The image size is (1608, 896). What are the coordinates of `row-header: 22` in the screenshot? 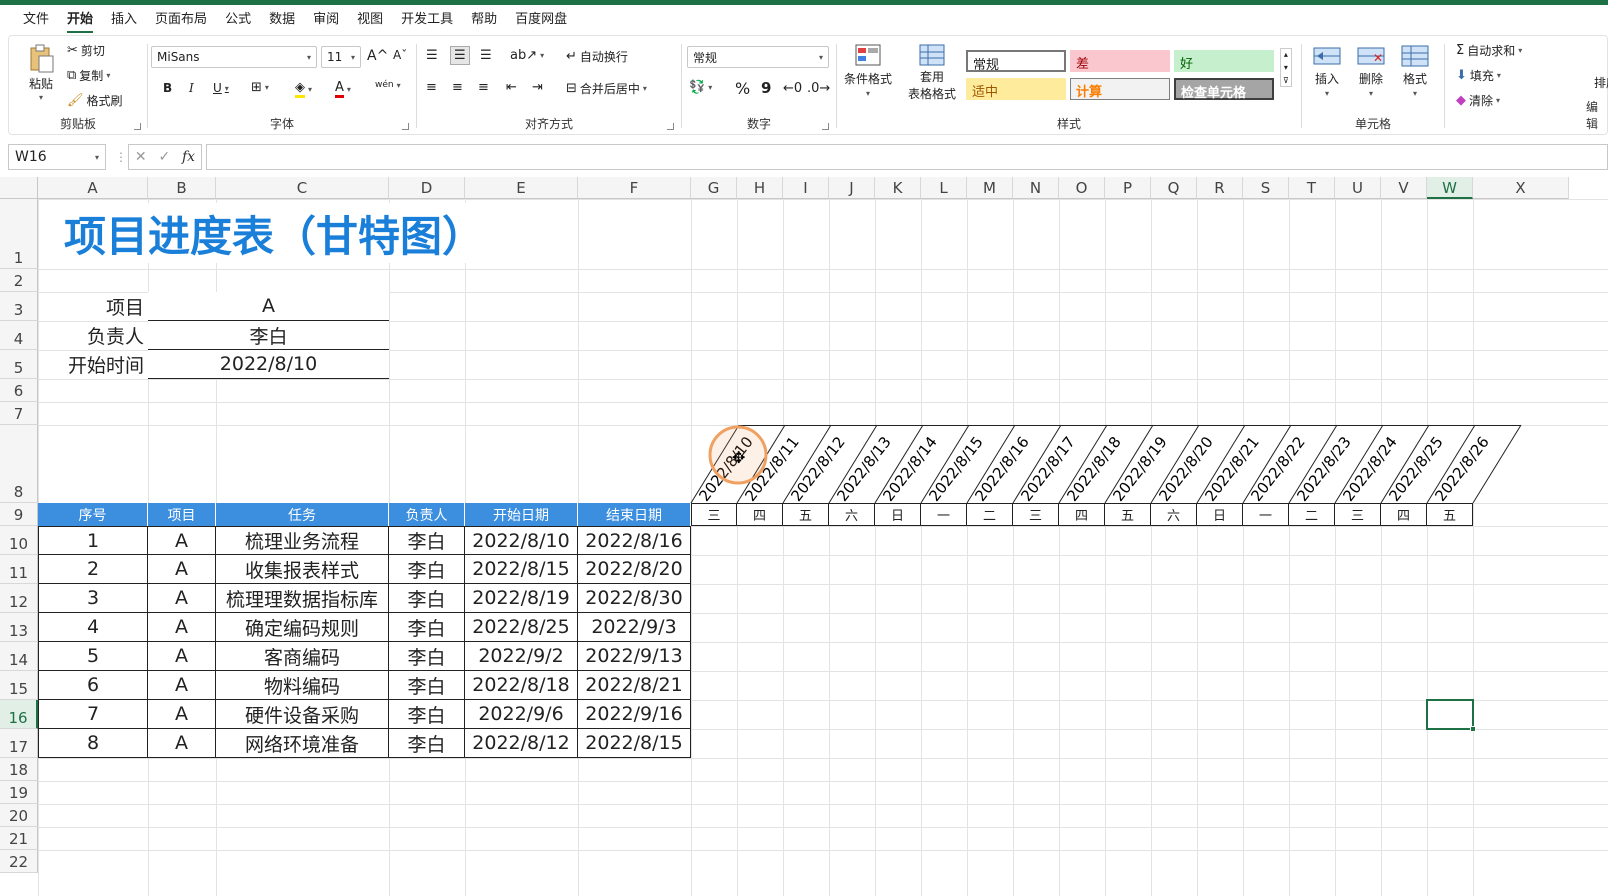 It's located at (19, 861).